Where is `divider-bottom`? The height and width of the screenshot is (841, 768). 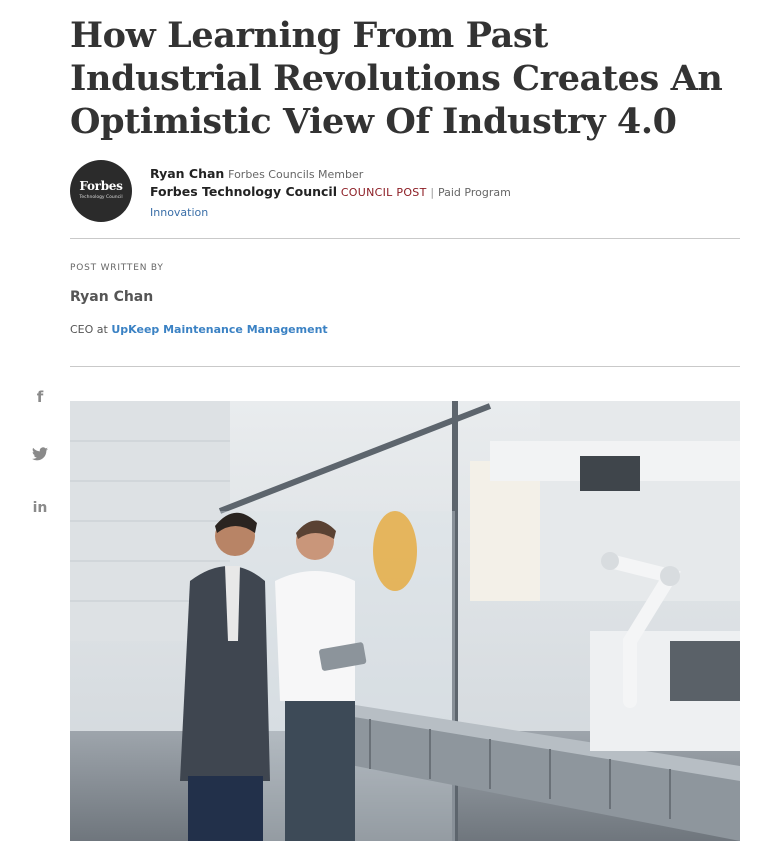
divider-bottom is located at coordinates (405, 366).